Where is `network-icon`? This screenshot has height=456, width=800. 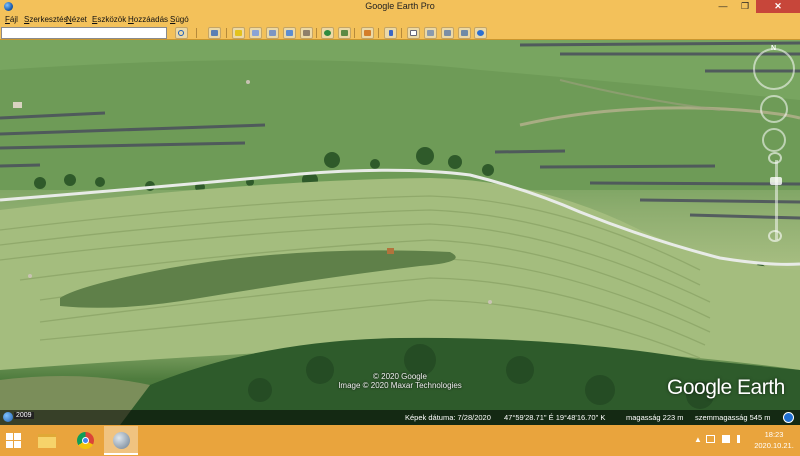
network-icon is located at coordinates (710, 439).